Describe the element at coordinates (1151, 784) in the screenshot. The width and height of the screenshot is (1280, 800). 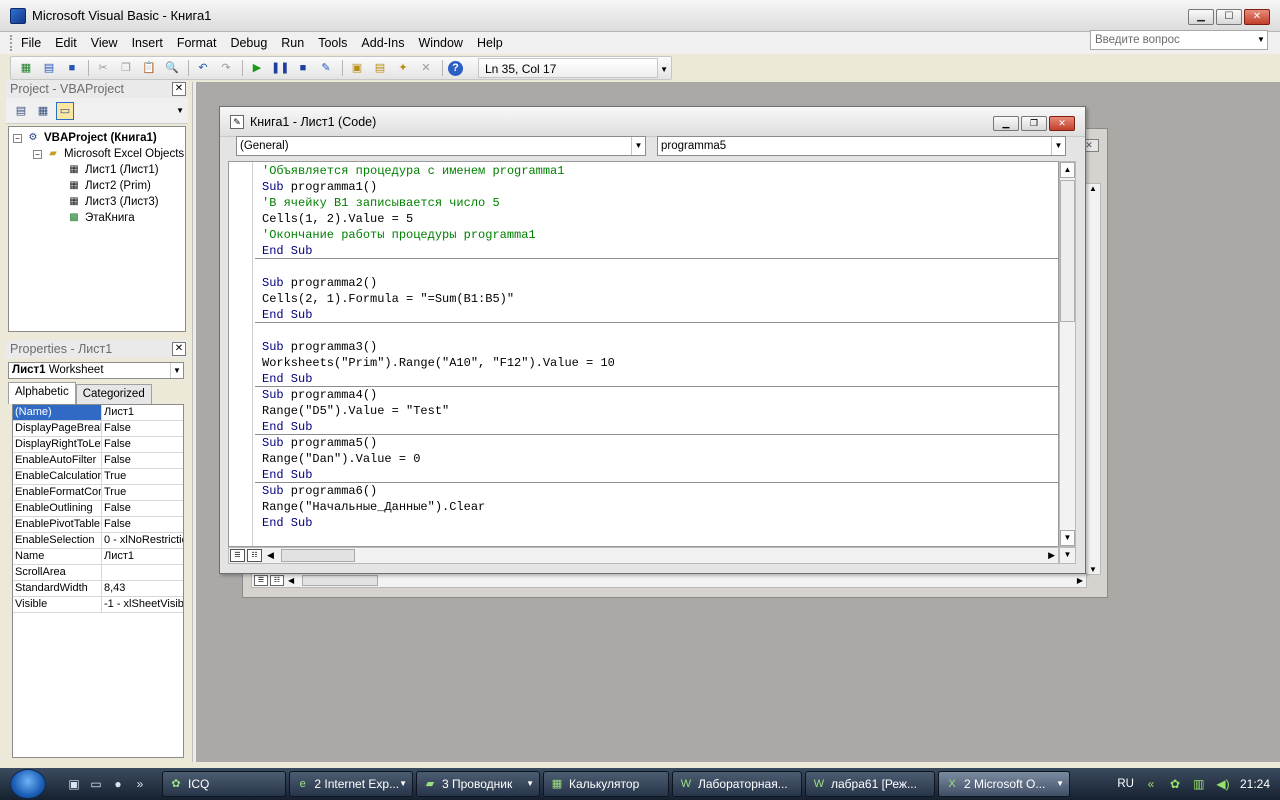
I see `chevron-left-icon: «` at that location.